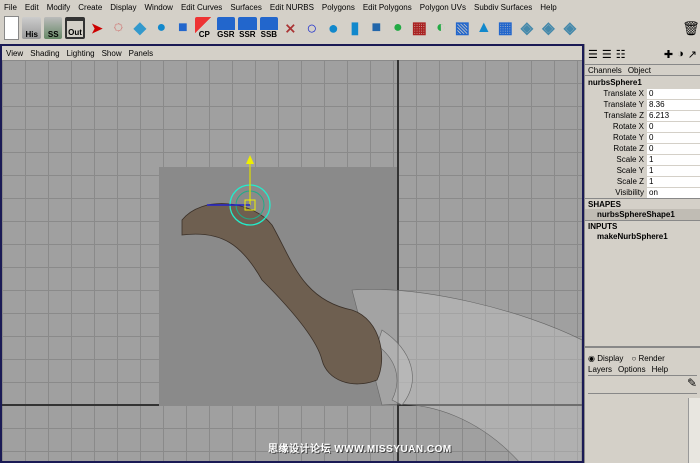 This screenshot has height=463, width=700. Describe the element at coordinates (642, 214) in the screenshot. I see `shape-node: nurbsSphereShape1` at that location.